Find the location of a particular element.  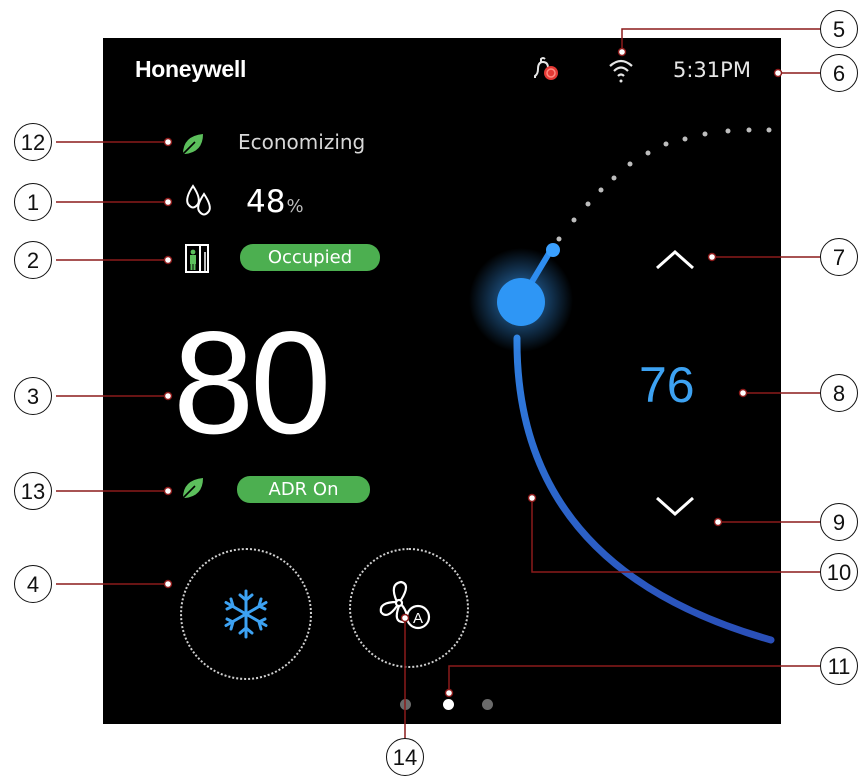

callout-5: 5 is located at coordinates (839, 29).